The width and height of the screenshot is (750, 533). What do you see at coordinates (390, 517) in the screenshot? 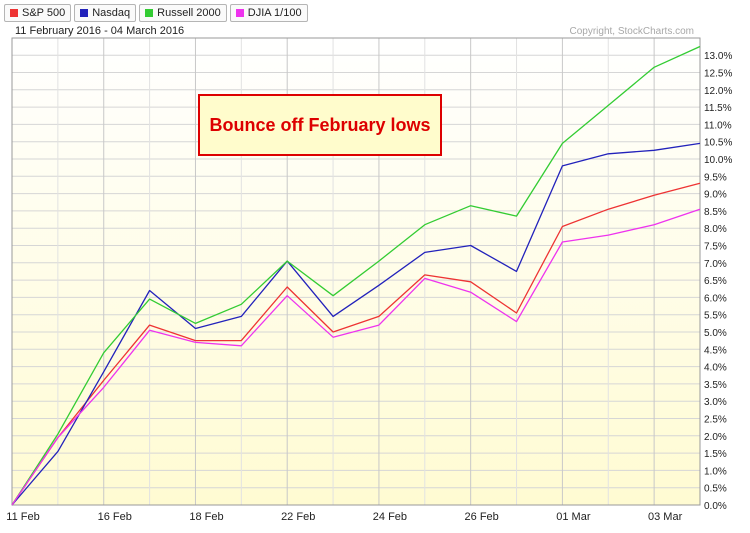
I see `x-tick-label: 24 Feb` at bounding box center [390, 517].